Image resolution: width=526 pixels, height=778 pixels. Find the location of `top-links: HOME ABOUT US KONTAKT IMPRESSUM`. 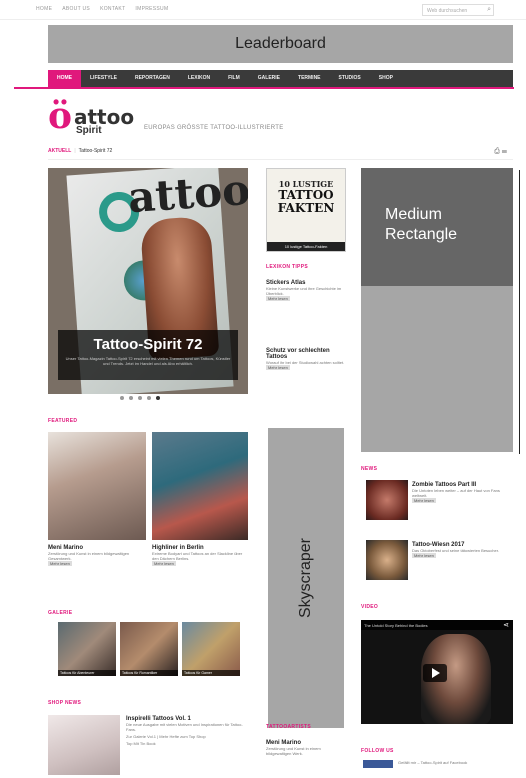

top-links: HOME ABOUT US KONTAKT IMPRESSUM is located at coordinates (102, 9).